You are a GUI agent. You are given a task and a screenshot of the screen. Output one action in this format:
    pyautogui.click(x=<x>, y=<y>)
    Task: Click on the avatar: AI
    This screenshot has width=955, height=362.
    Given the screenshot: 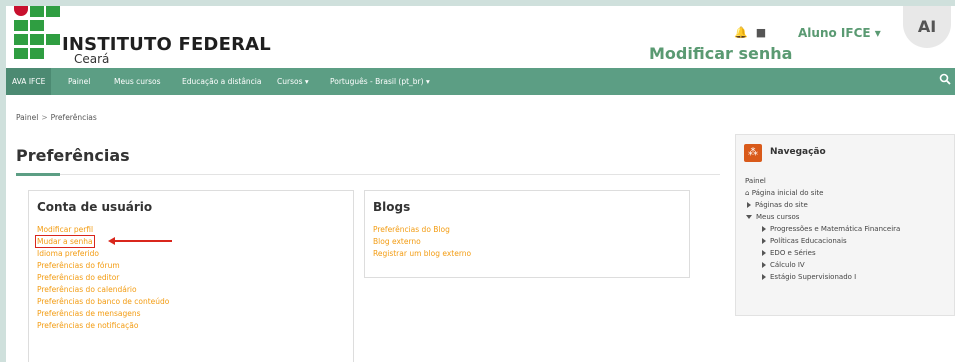 What is the action you would take?
    pyautogui.click(x=927, y=27)
    